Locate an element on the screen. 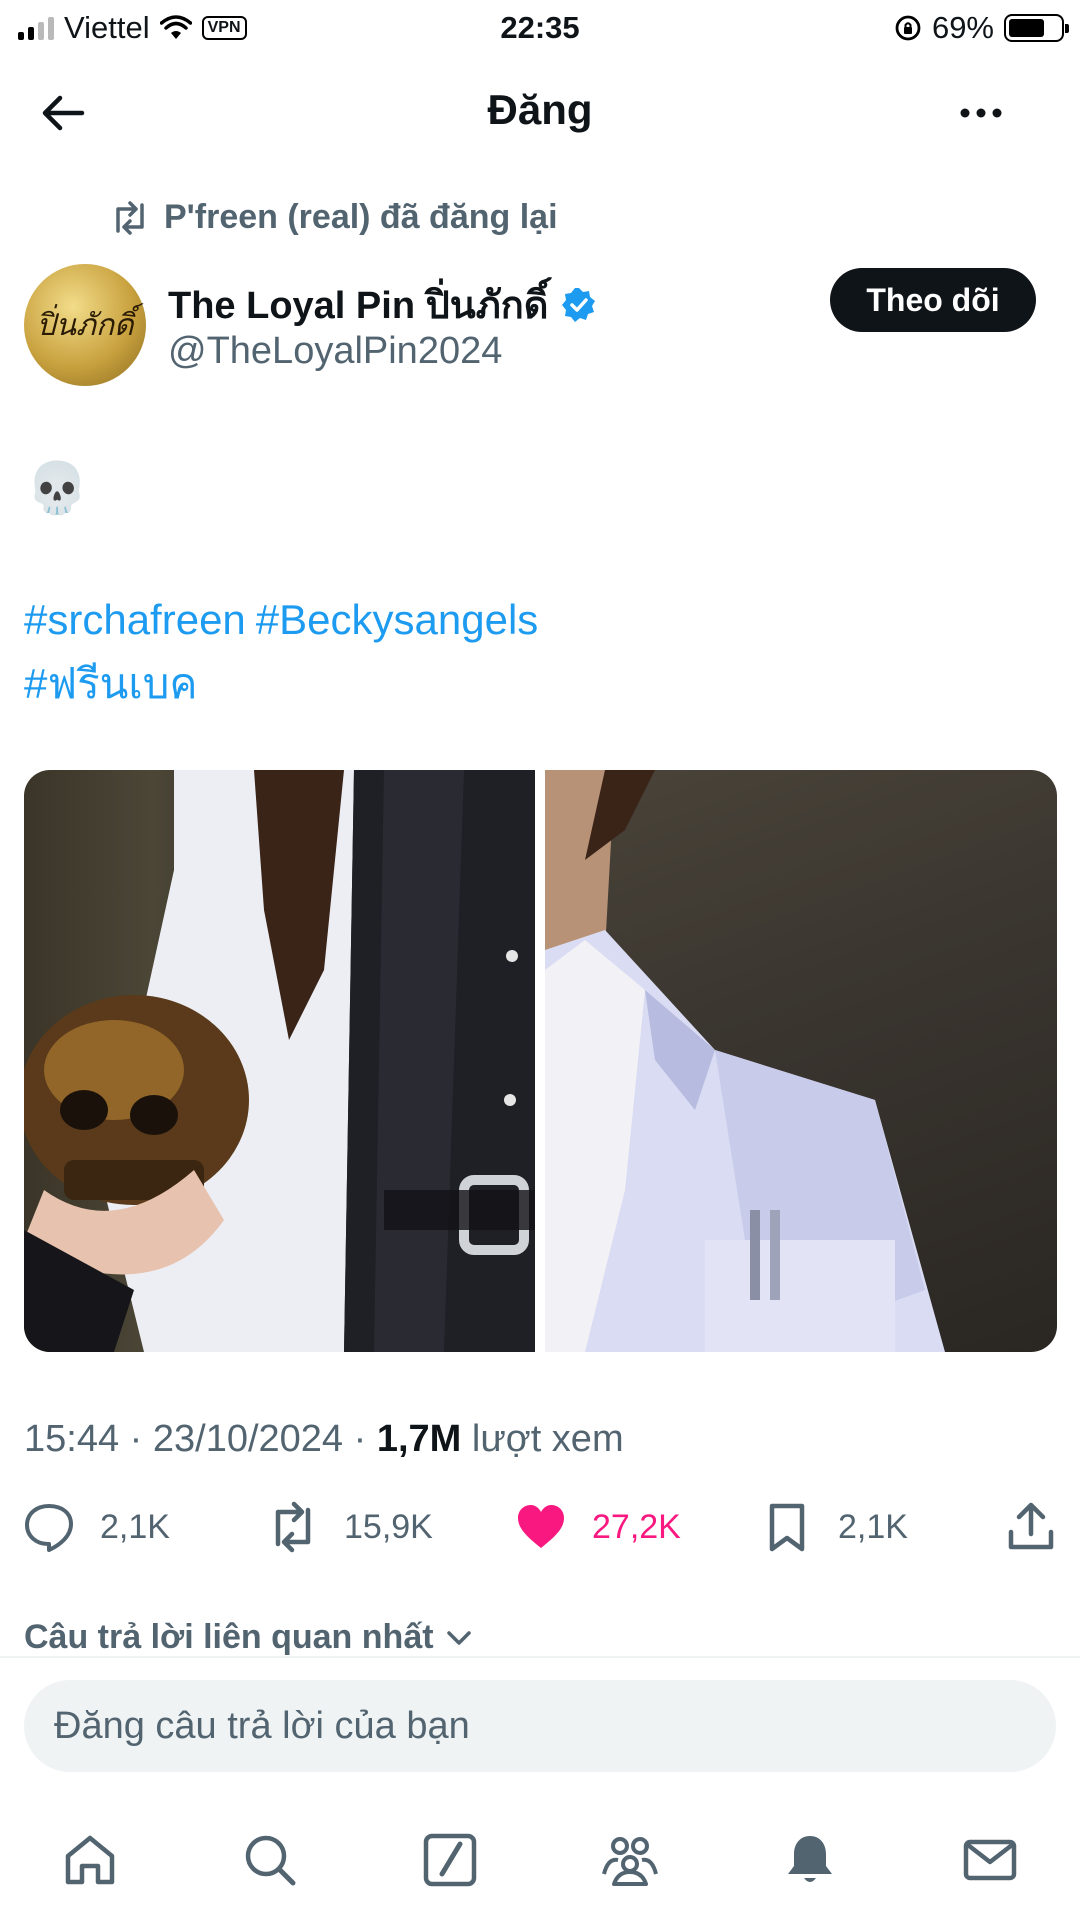 The width and height of the screenshot is (1080, 1920). views-label: lượt xem is located at coordinates (547, 1439).